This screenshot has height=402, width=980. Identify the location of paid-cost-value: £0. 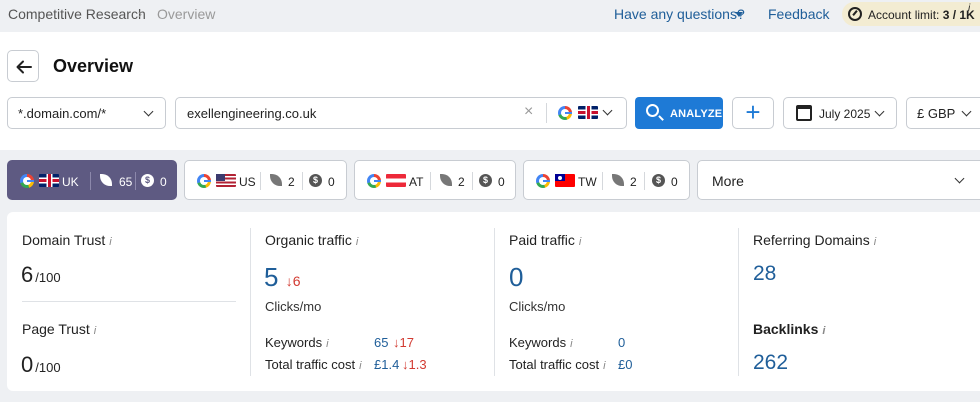
(625, 364).